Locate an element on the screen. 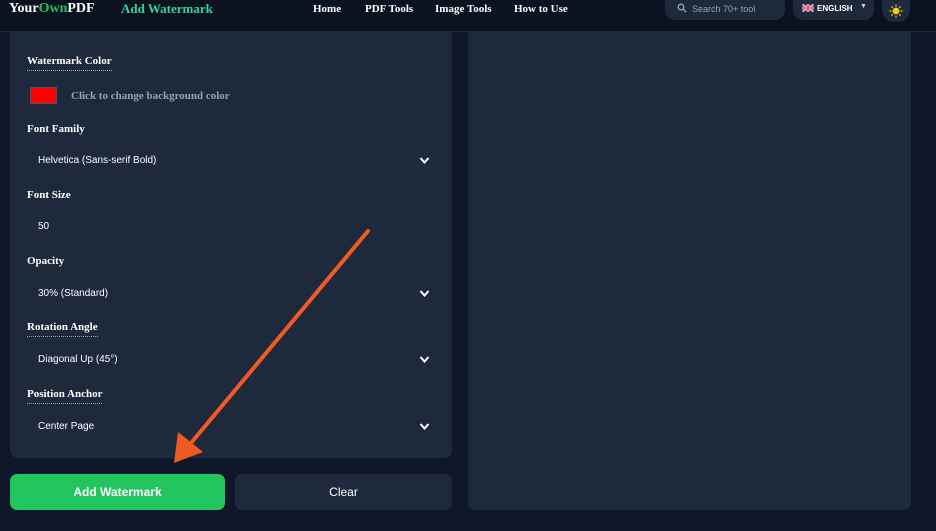  clear-button: Clear is located at coordinates (343, 492).